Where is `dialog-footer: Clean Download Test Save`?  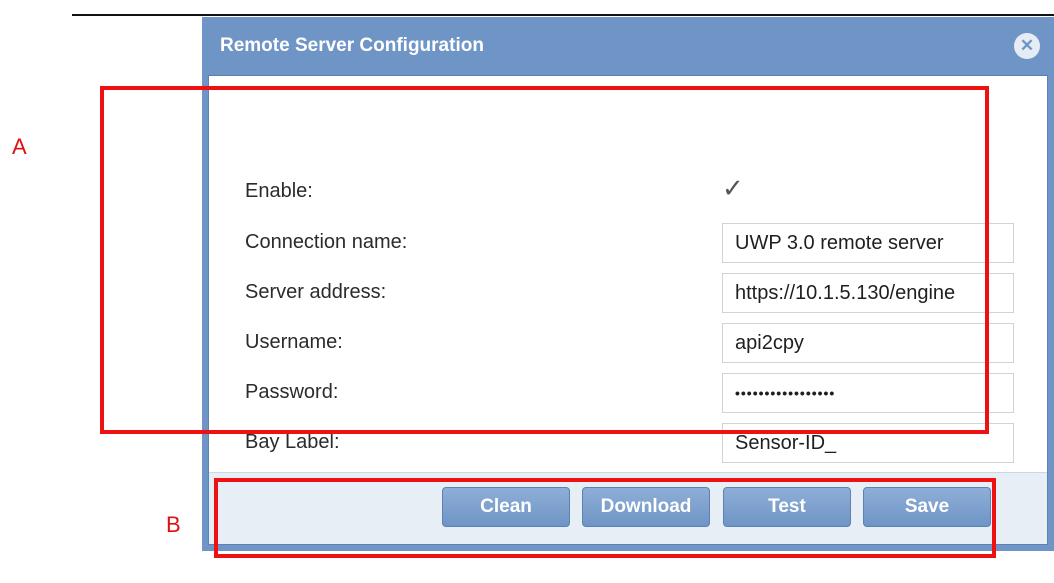 dialog-footer: Clean Download Test Save is located at coordinates (628, 508).